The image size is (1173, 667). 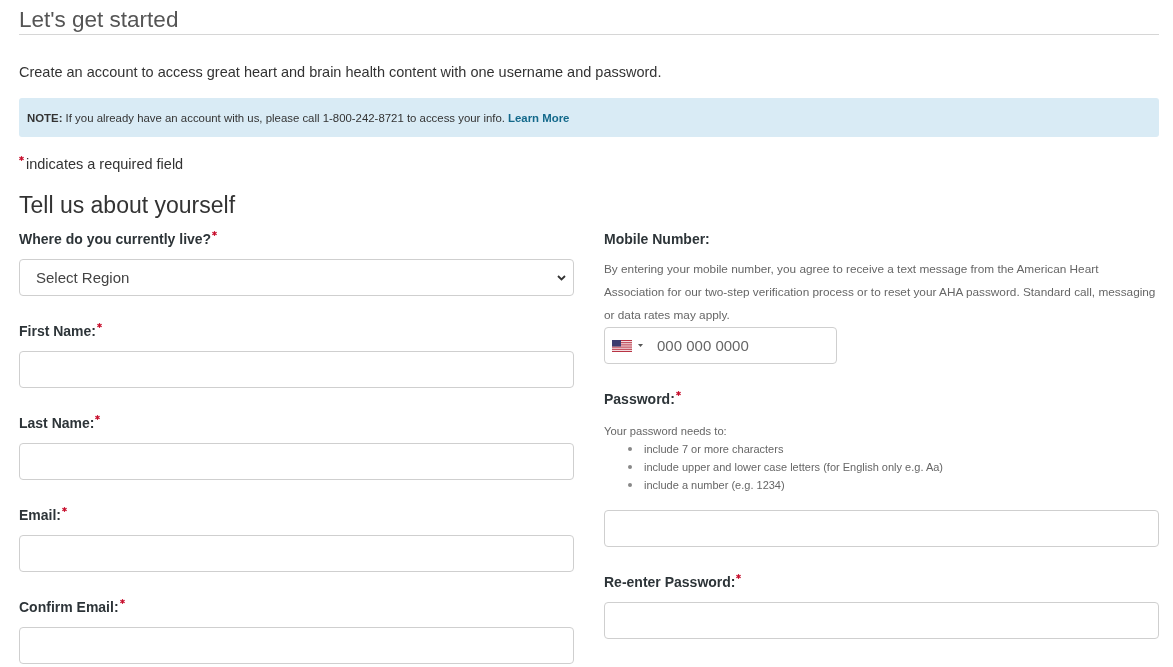 I want to click on field-label: First Name:, so click(x=58, y=331).